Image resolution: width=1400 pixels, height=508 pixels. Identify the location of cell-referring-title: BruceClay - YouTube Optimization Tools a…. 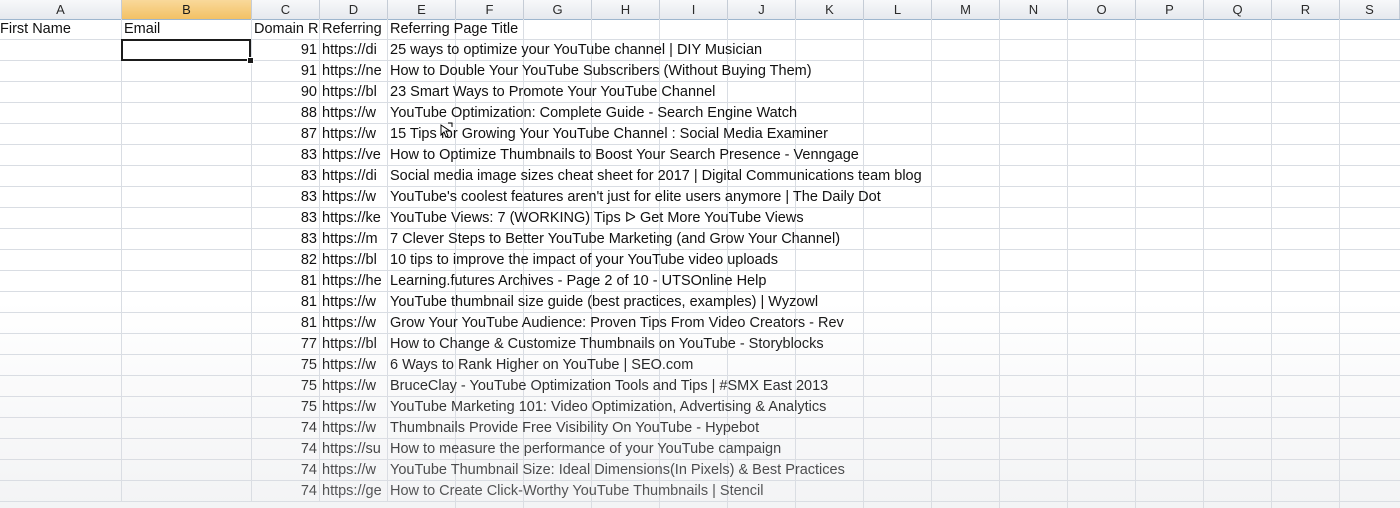
(668, 386).